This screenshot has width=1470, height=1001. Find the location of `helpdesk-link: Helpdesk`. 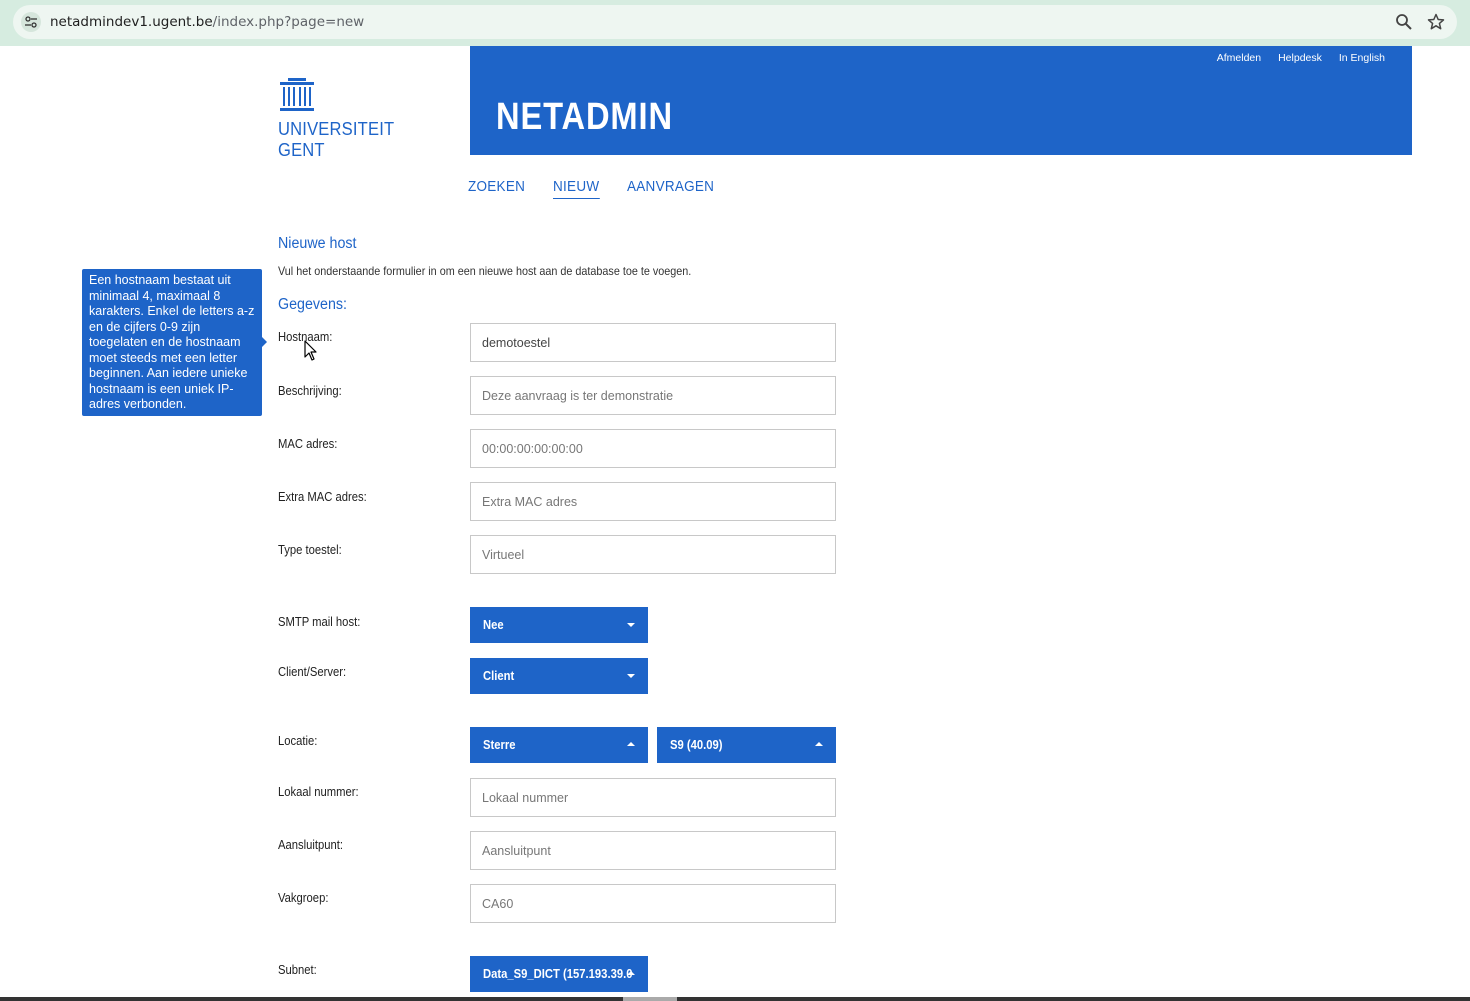

helpdesk-link: Helpdesk is located at coordinates (1300, 58).